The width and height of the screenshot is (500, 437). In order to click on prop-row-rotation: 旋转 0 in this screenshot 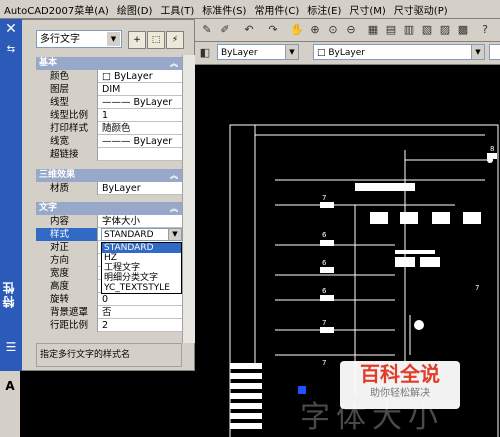, I will do `click(109, 299)`.